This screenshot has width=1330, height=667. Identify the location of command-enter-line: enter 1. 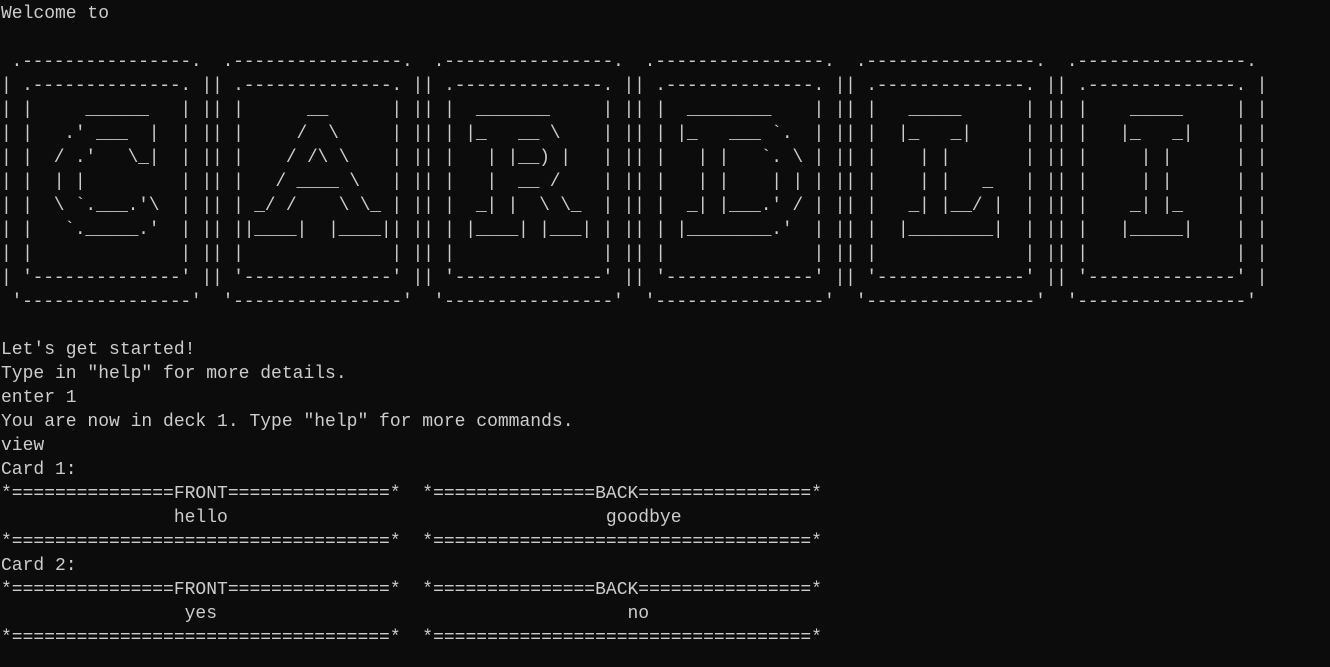
(39, 398).